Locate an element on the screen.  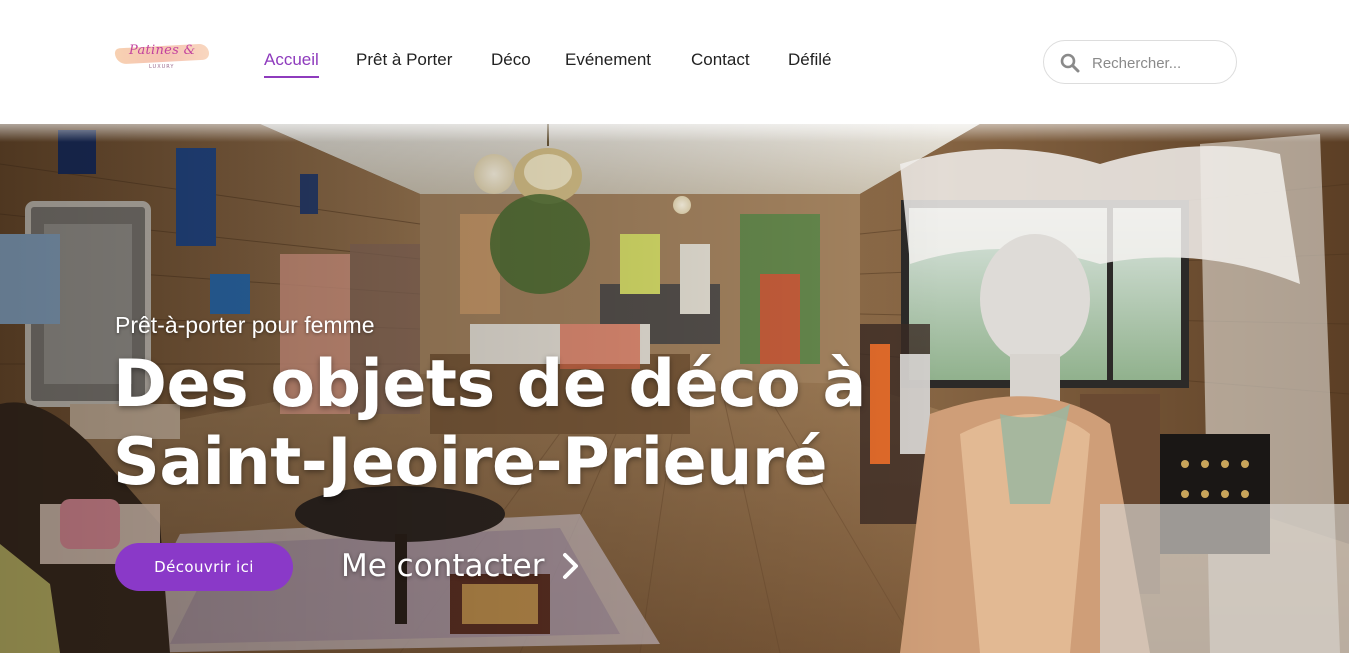
search-box is located at coordinates (1140, 62).